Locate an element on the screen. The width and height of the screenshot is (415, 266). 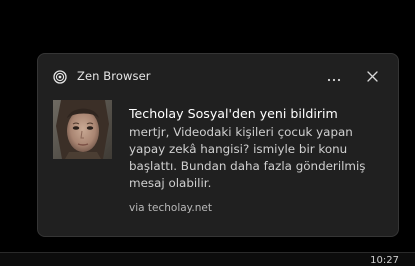
notification-title: Techolay Sosyal'den yeni bildirim is located at coordinates (233, 113).